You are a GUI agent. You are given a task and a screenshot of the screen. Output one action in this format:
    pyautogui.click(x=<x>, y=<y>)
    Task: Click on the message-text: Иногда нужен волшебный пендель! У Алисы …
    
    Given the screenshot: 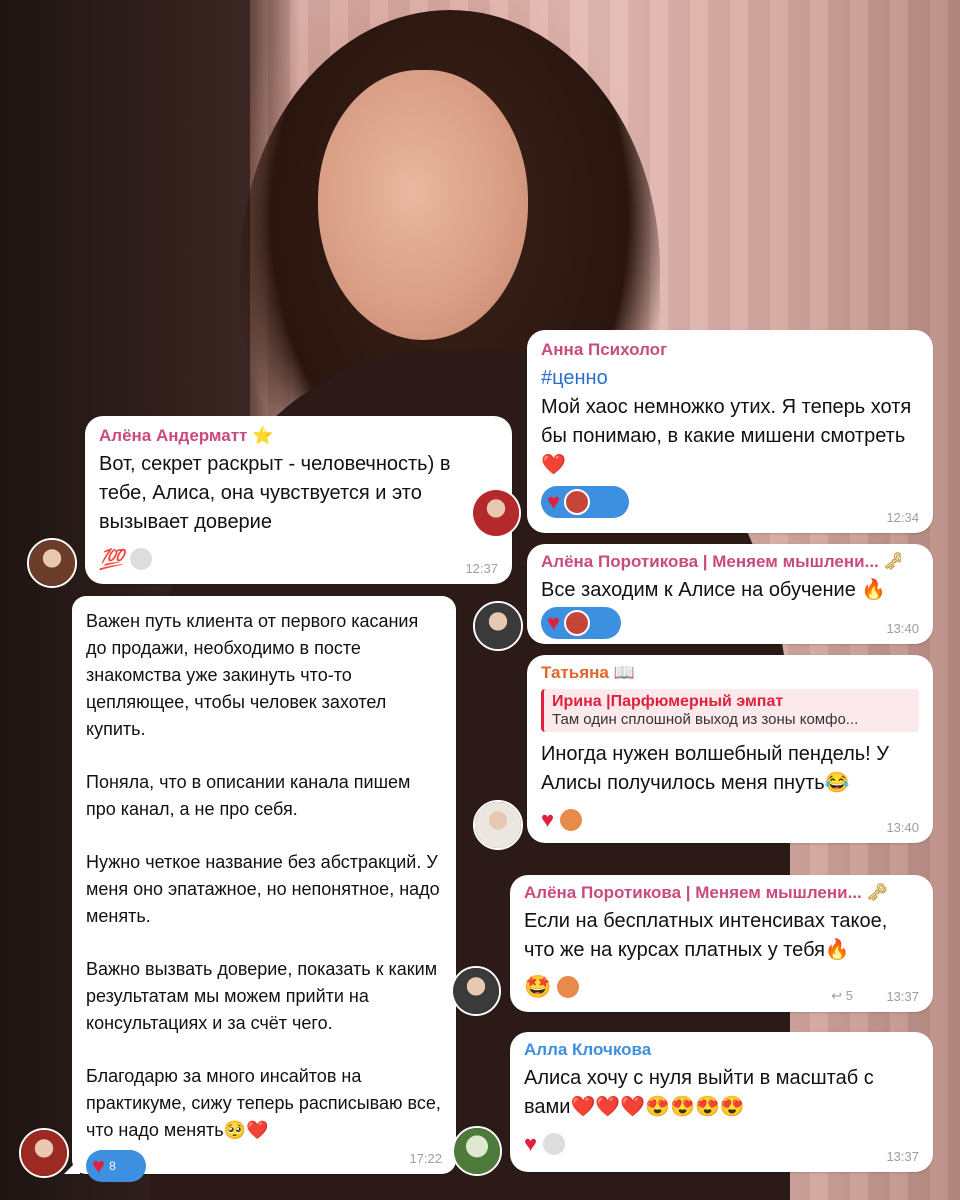 What is the action you would take?
    pyautogui.click(x=715, y=768)
    